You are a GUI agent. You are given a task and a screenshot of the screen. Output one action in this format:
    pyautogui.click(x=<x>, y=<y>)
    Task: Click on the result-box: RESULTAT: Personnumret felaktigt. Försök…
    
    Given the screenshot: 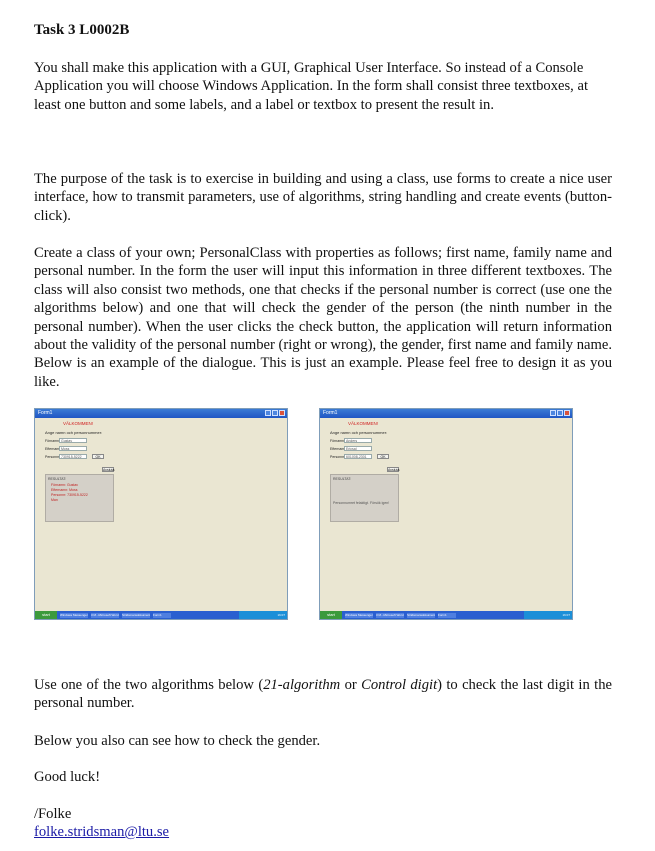 What is the action you would take?
    pyautogui.click(x=364, y=498)
    